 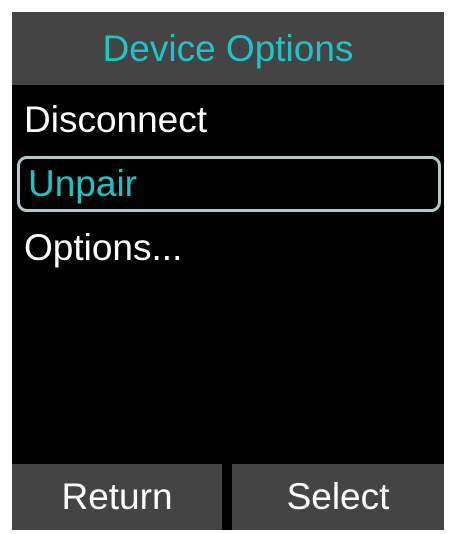 I want to click on menu-item-disconnect: Disconnect, so click(x=228, y=120).